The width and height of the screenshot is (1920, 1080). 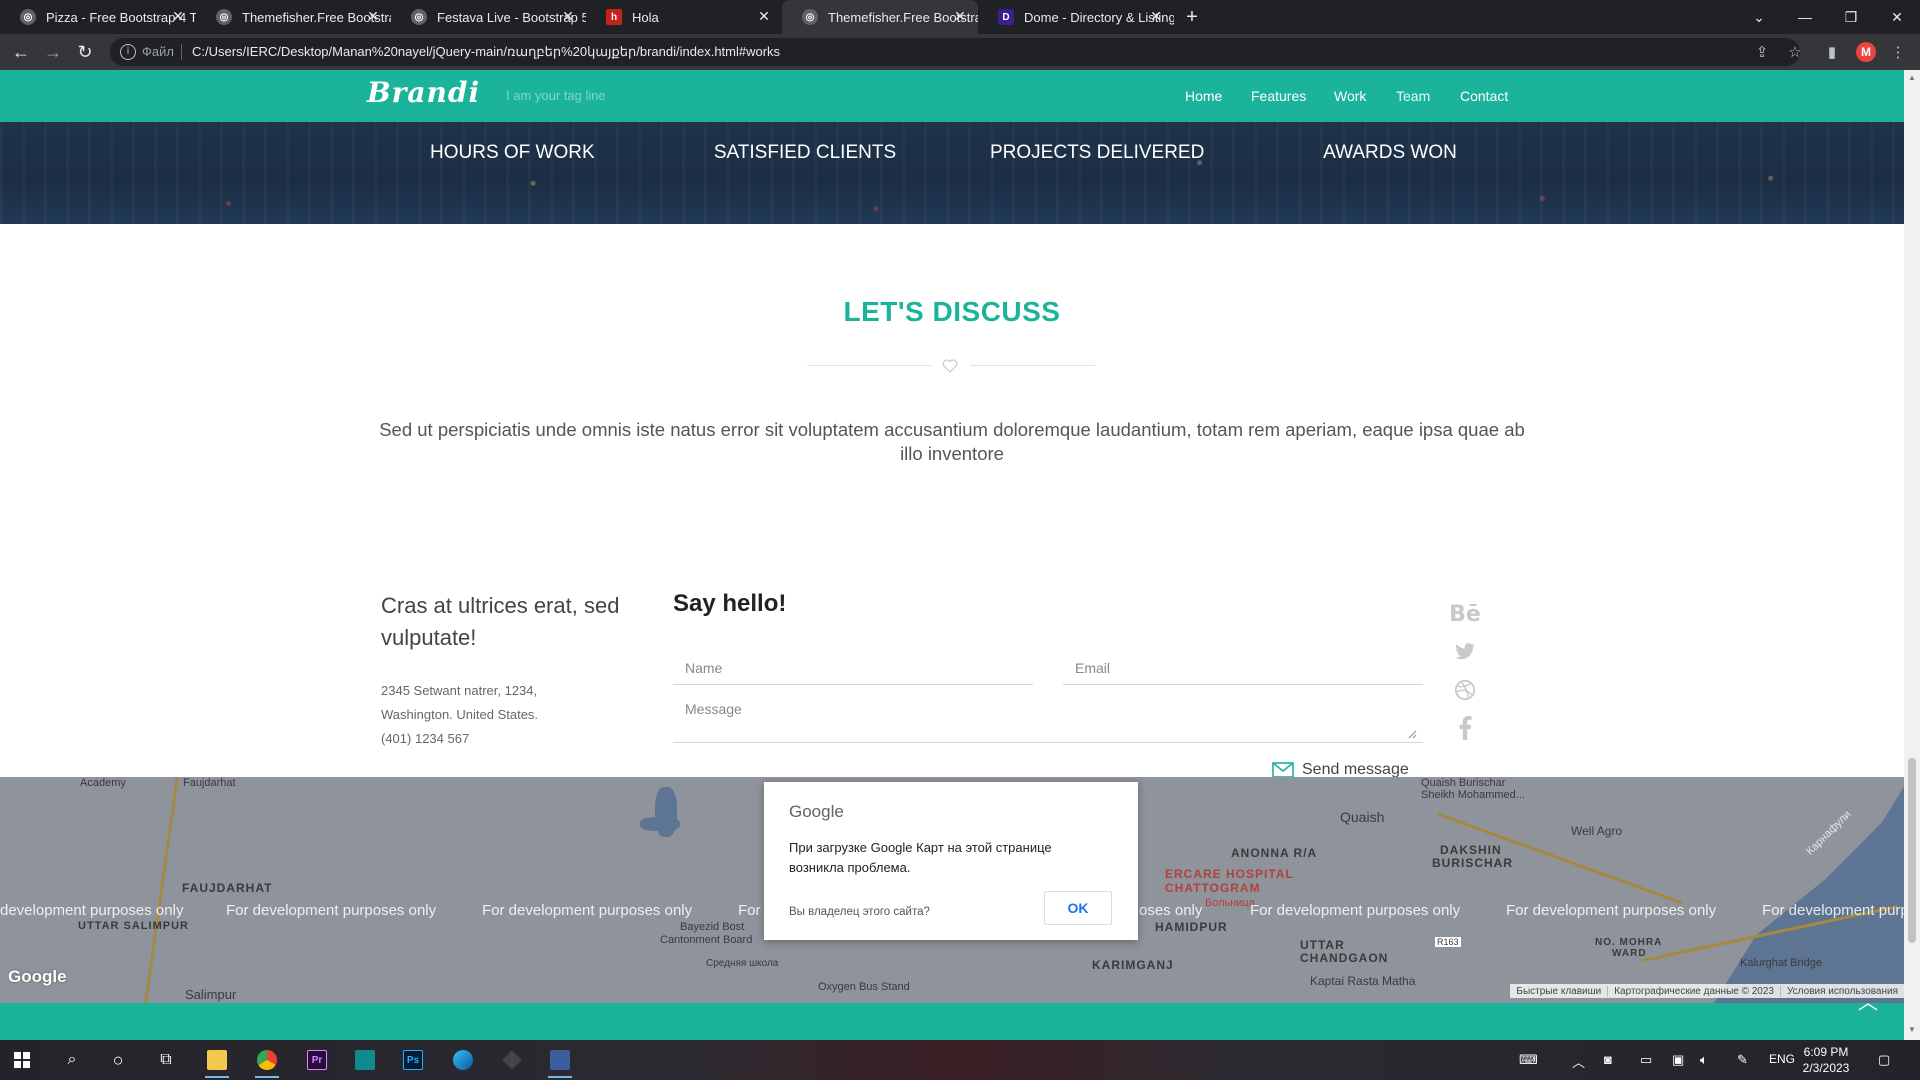 I want to click on profile-avatar: M, so click(x=1866, y=52).